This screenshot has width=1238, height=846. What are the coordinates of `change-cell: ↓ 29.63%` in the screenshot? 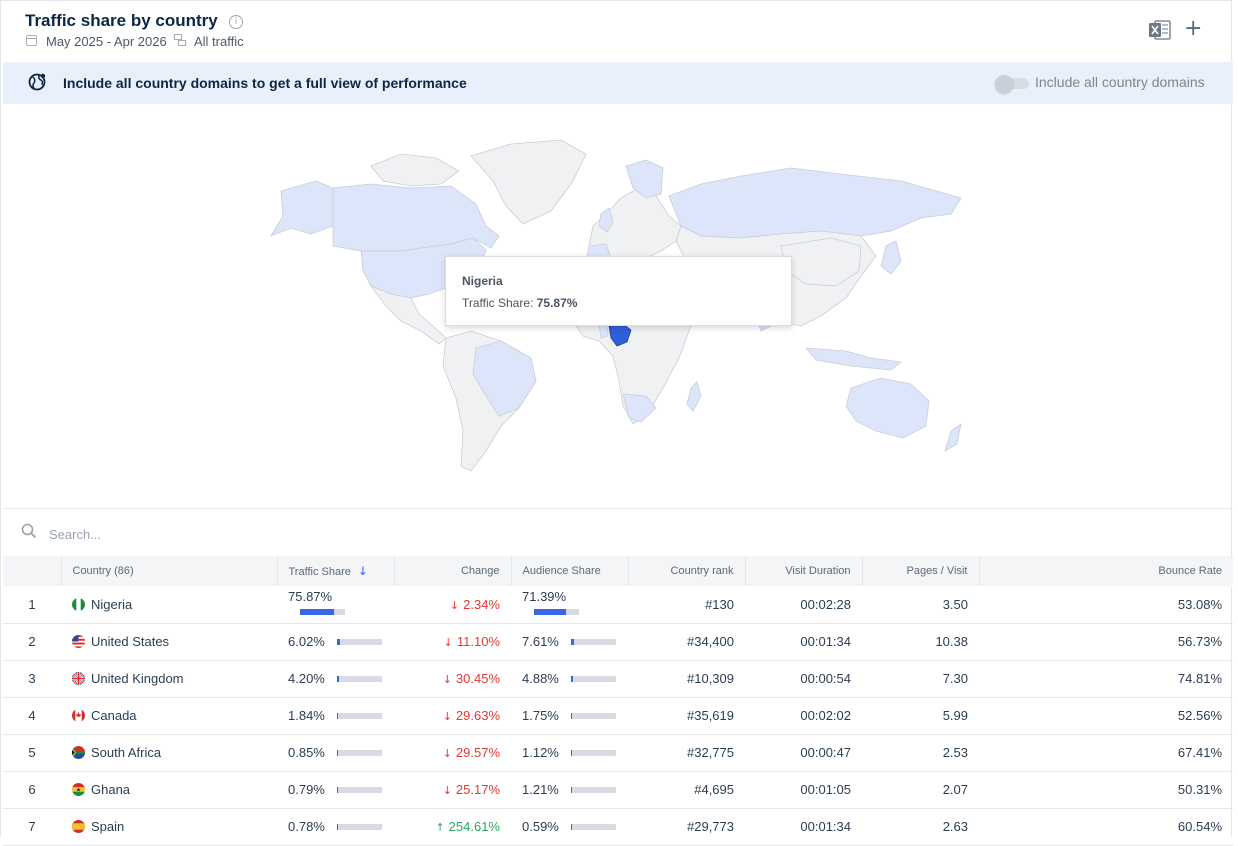 It's located at (452, 716).